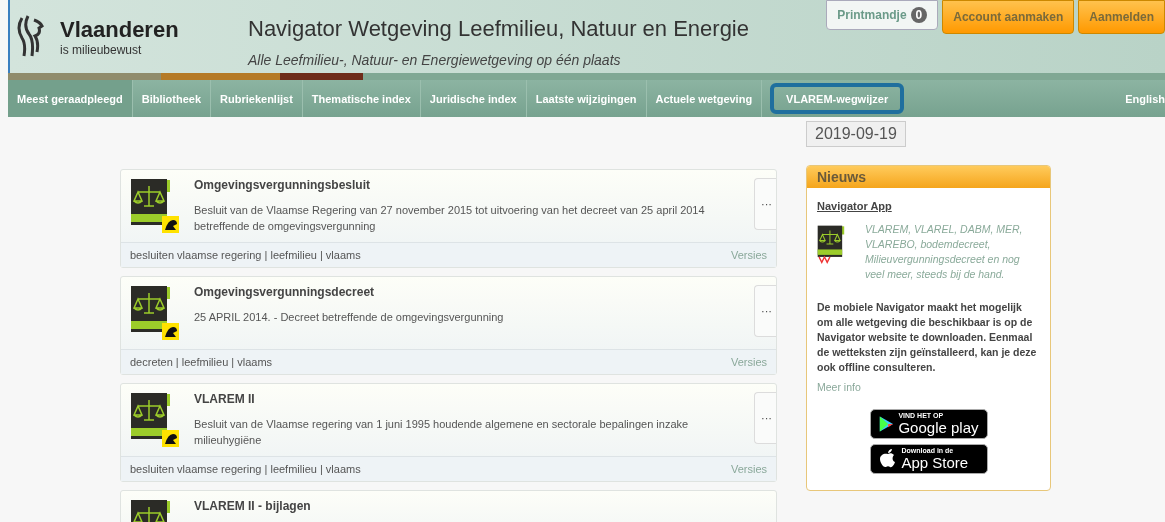  Describe the element at coordinates (101, 49) in the screenshot. I see `logo-tagline: is milieubewust` at that location.